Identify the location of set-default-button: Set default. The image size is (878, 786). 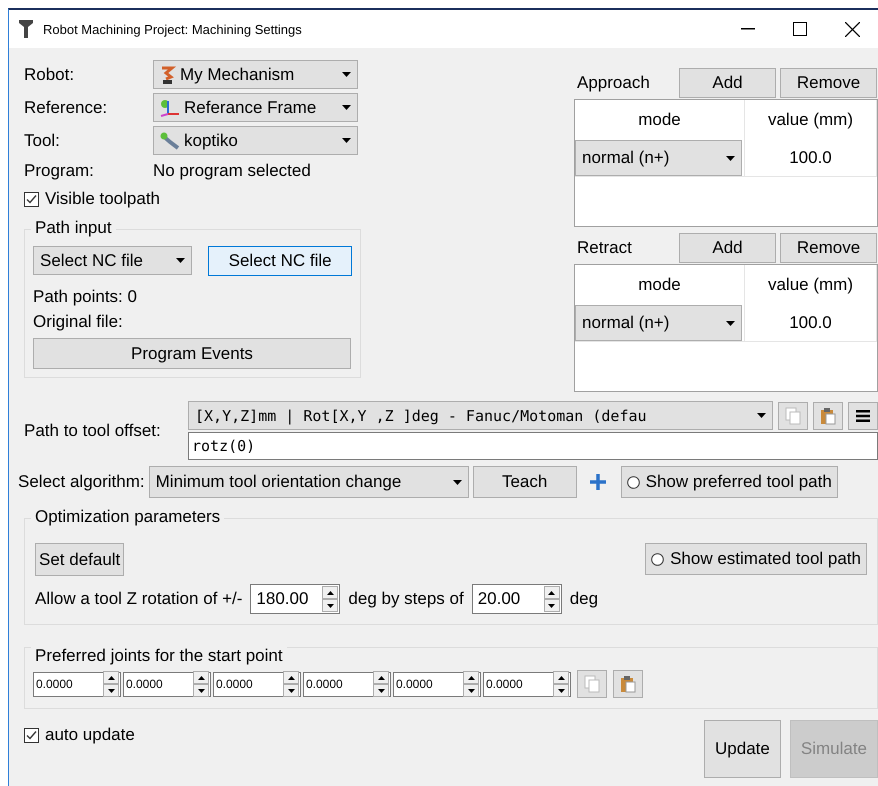
(79, 559).